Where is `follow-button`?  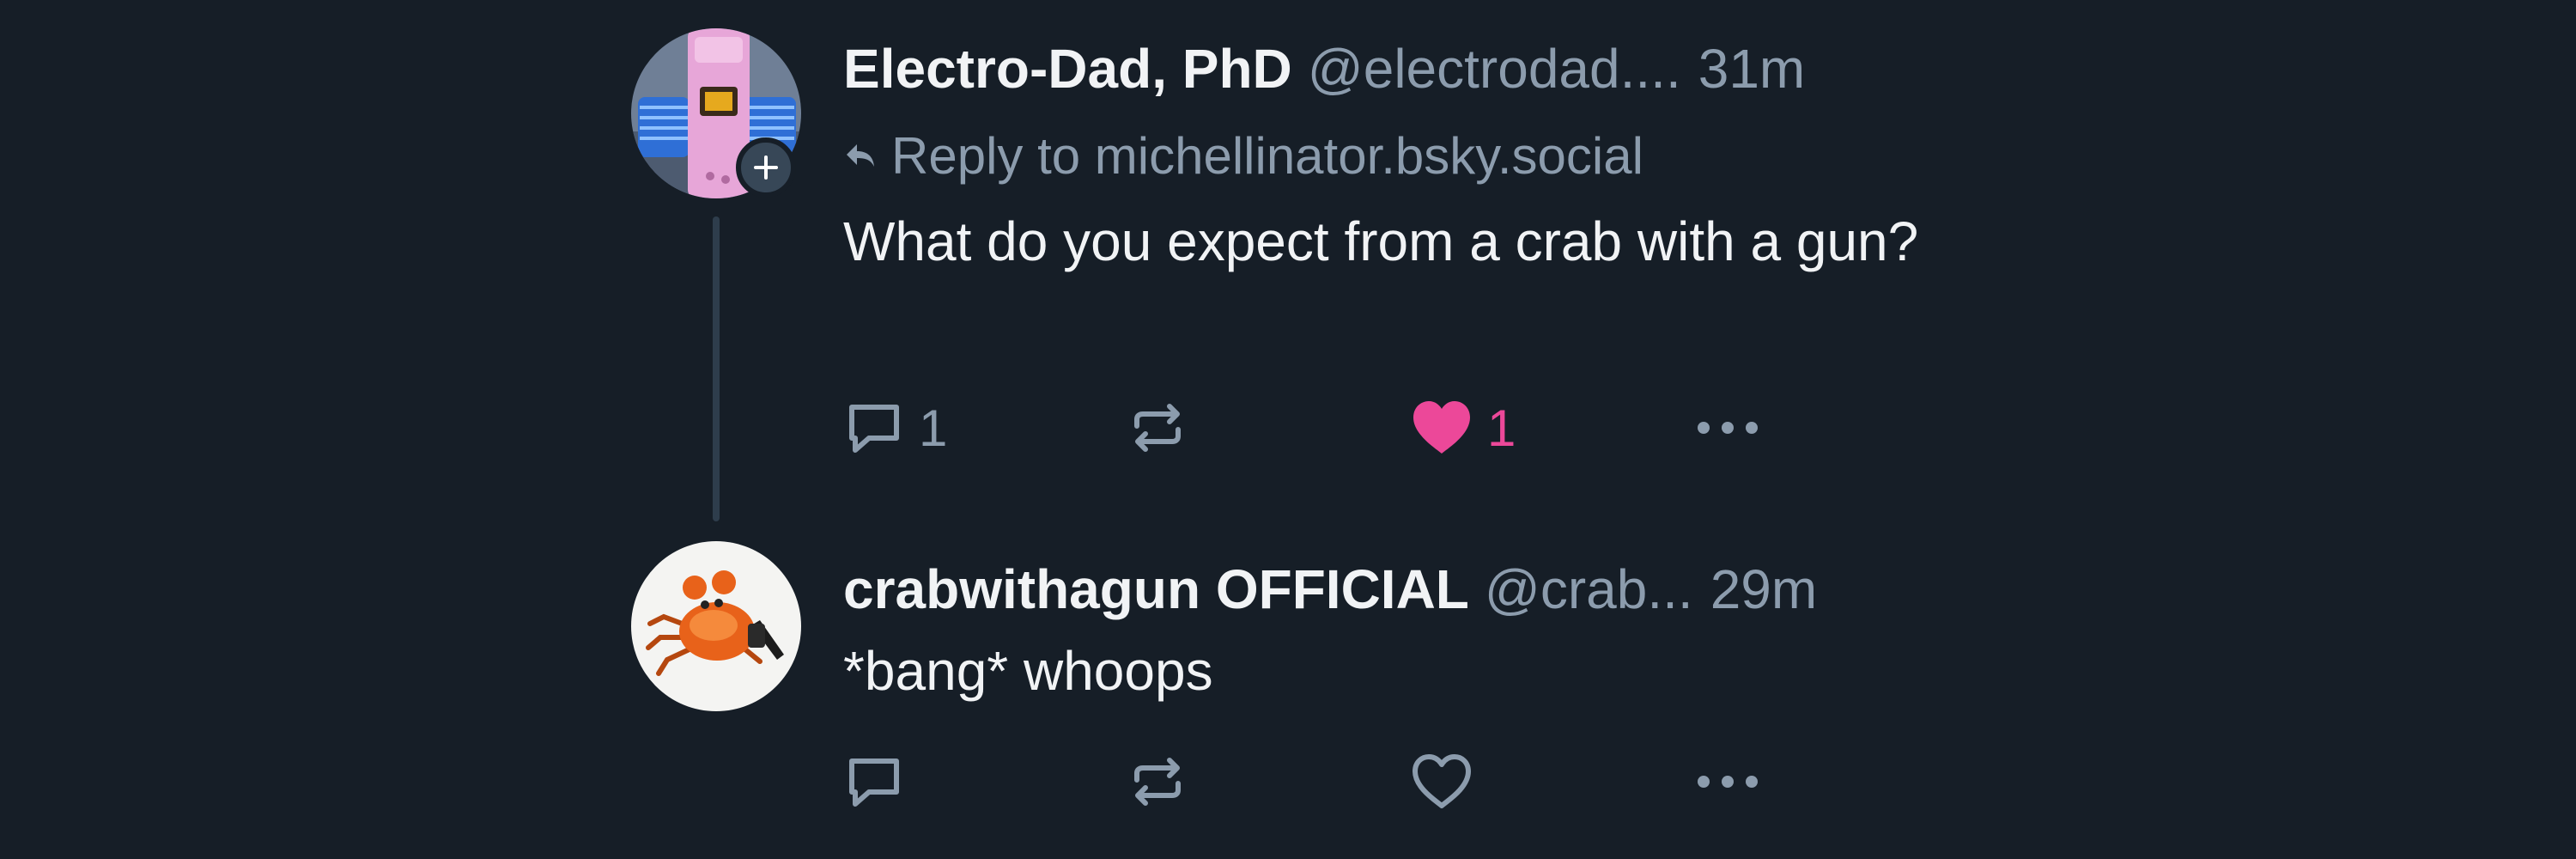
follow-button is located at coordinates (766, 167).